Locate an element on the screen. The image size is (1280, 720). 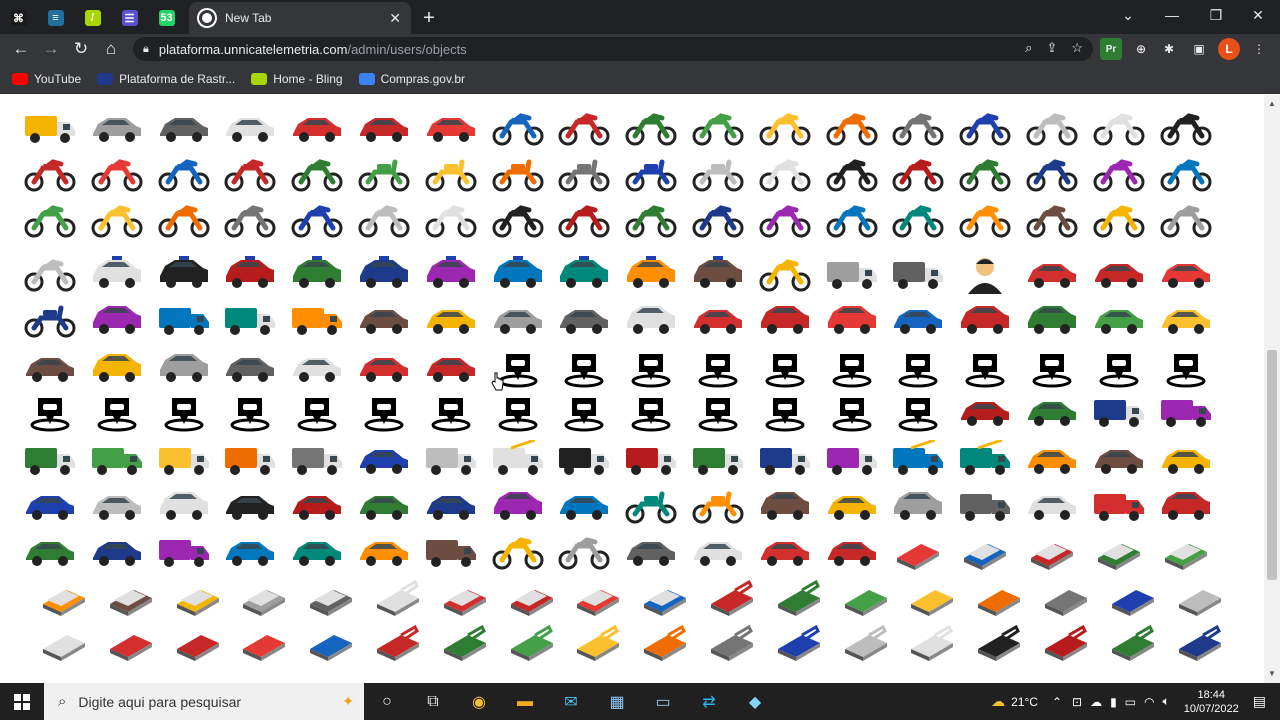
chrome-taskbar-icon: ◉ is located at coordinates (479, 701).